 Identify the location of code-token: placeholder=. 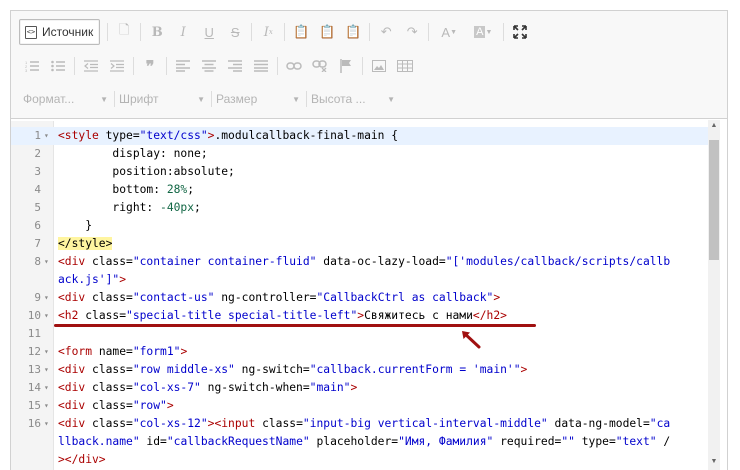
(354, 441).